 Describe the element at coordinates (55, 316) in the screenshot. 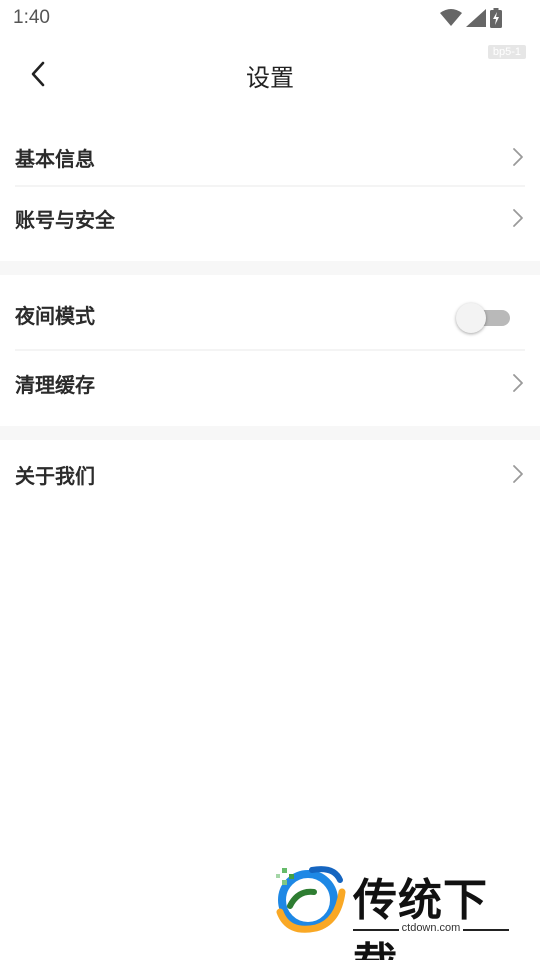

I see `settings-item-label: 夜间模式` at that location.